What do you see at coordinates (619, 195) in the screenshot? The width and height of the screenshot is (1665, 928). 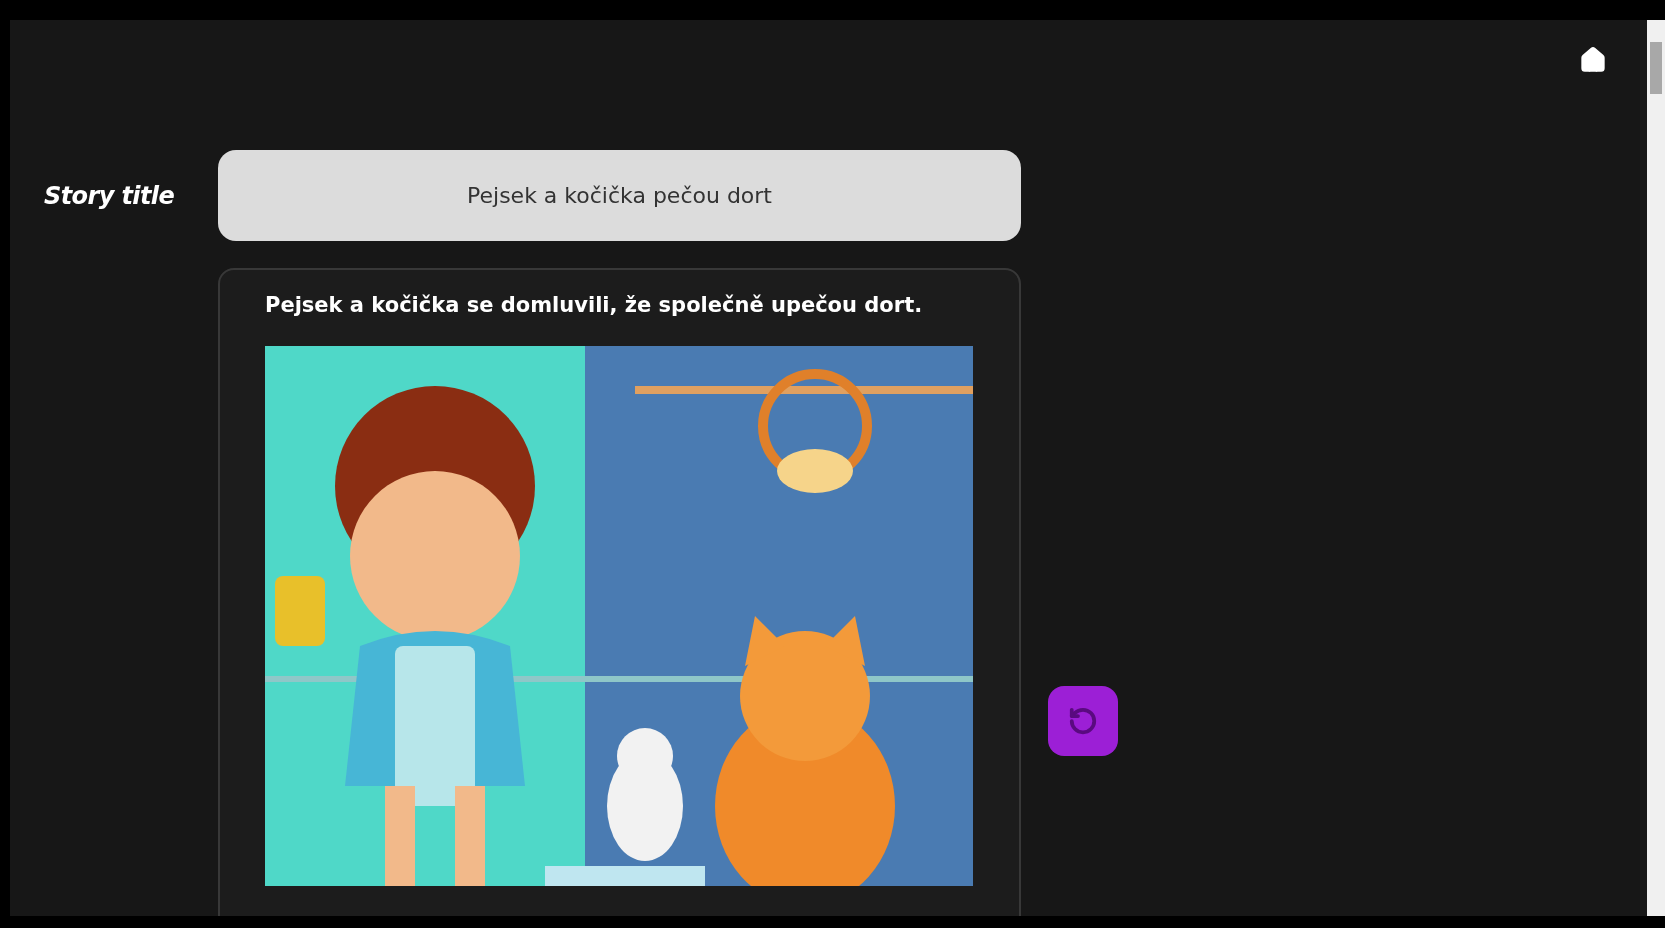 I see `title-field: Pejsek a kočička pečou dort` at bounding box center [619, 195].